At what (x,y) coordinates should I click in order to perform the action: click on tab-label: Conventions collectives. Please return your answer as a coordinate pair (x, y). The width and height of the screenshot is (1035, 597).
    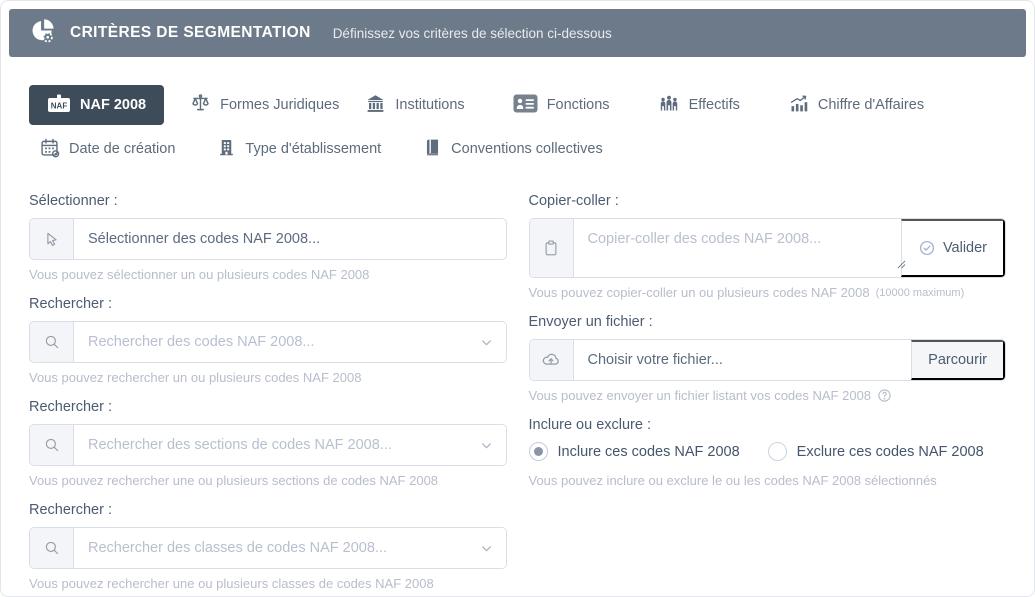
    Looking at the image, I should click on (527, 149).